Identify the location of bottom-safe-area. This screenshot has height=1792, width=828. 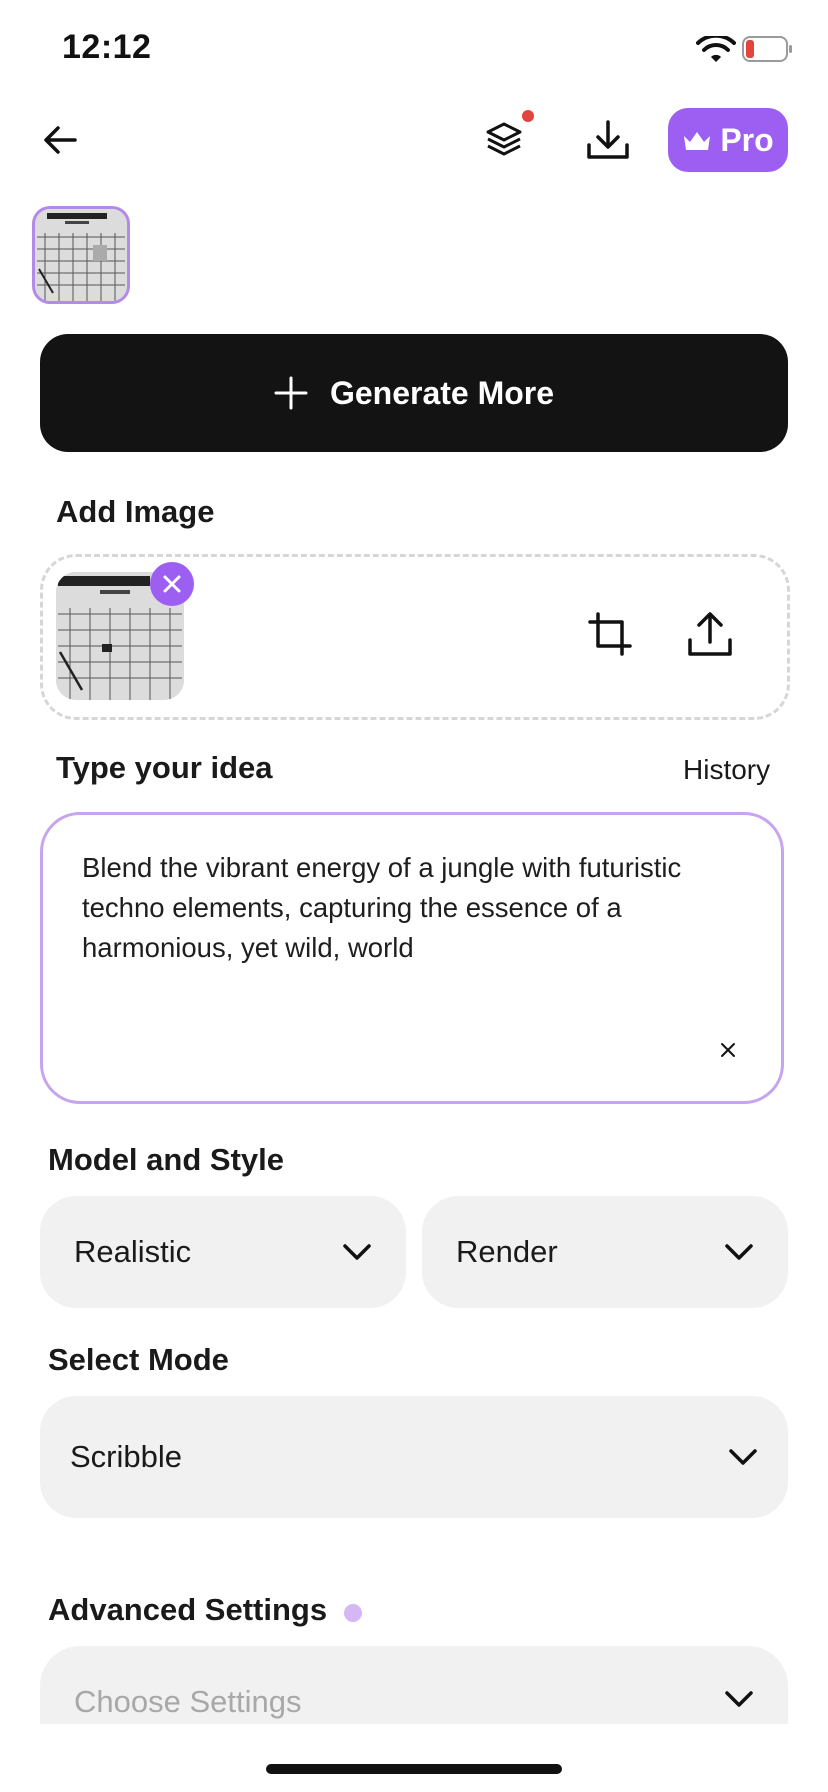
(414, 1758).